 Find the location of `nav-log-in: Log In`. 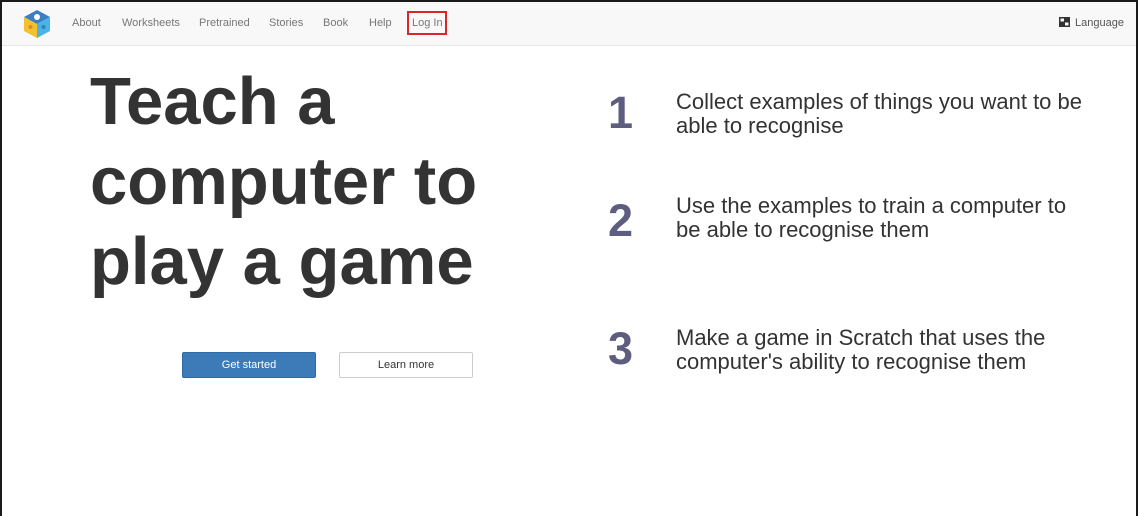

nav-log-in: Log In is located at coordinates (427, 23).